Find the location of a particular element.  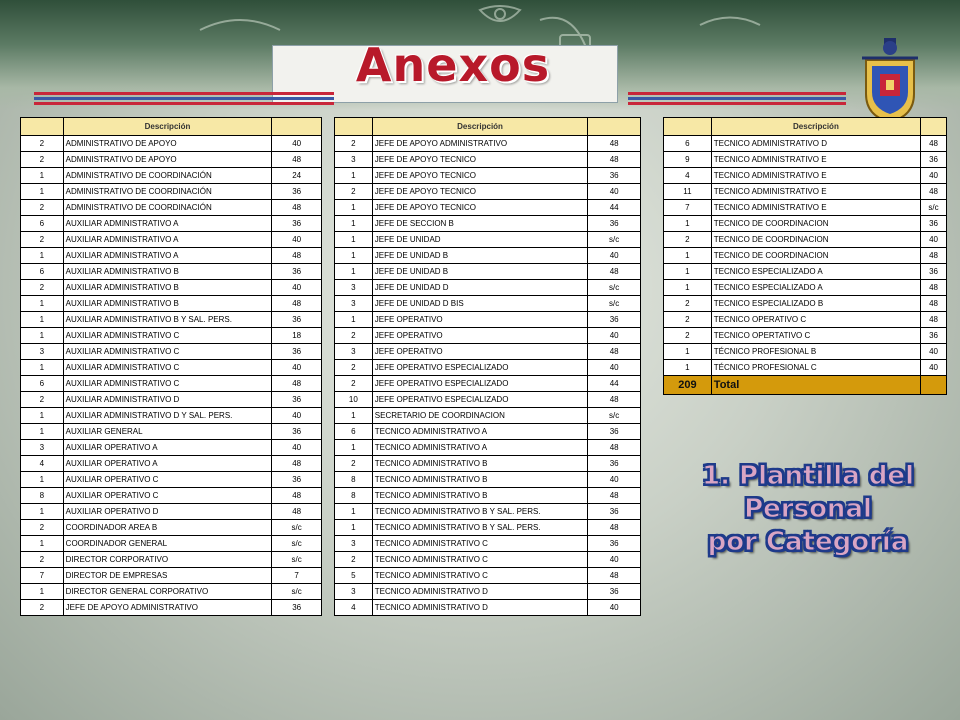

table-row: 2 AUXILIAR ADMINISTRATIVO D 36 is located at coordinates (171, 399).